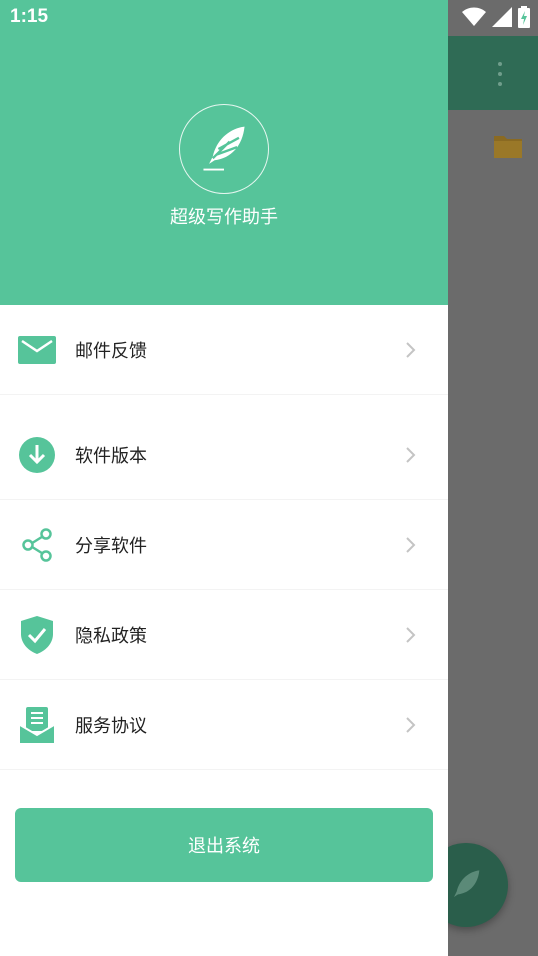 This screenshot has height=956, width=538. I want to click on menu-item-privacy: 隐私政策, so click(224, 635).